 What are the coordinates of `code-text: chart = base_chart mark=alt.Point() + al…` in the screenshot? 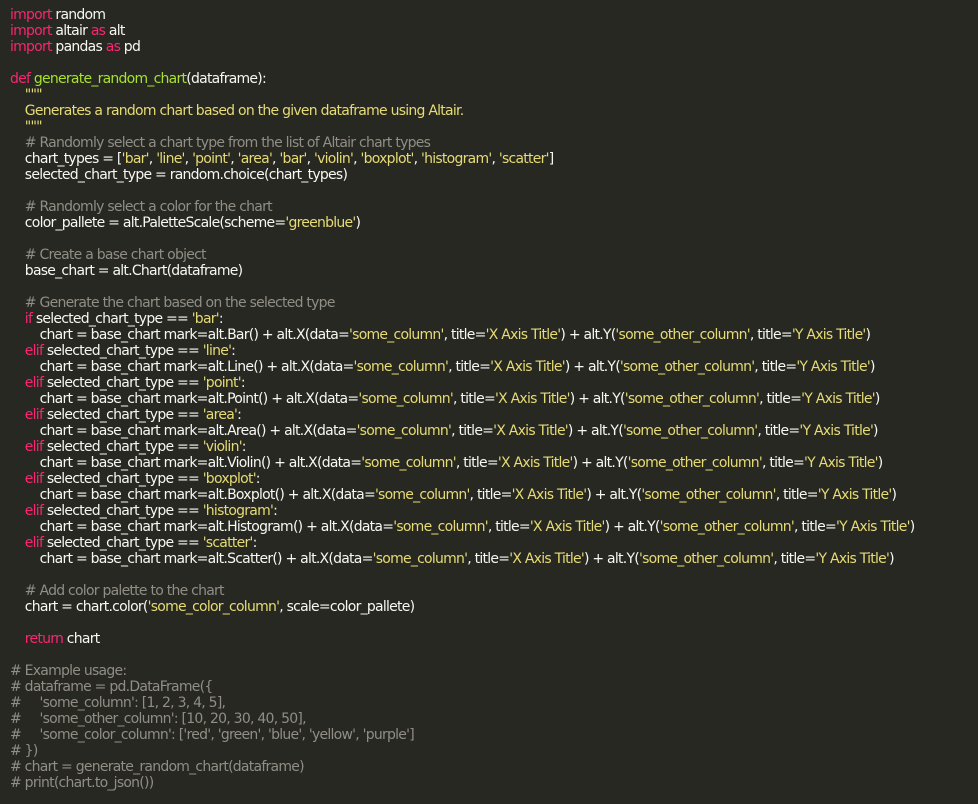 It's located at (185, 399).